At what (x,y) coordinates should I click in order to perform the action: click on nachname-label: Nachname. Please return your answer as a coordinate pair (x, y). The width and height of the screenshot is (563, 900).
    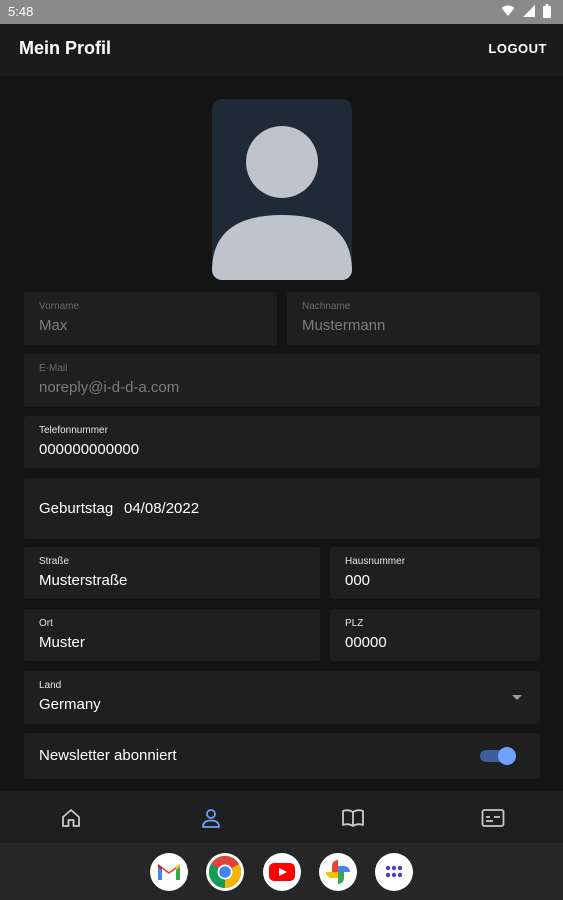
    Looking at the image, I should click on (326, 306).